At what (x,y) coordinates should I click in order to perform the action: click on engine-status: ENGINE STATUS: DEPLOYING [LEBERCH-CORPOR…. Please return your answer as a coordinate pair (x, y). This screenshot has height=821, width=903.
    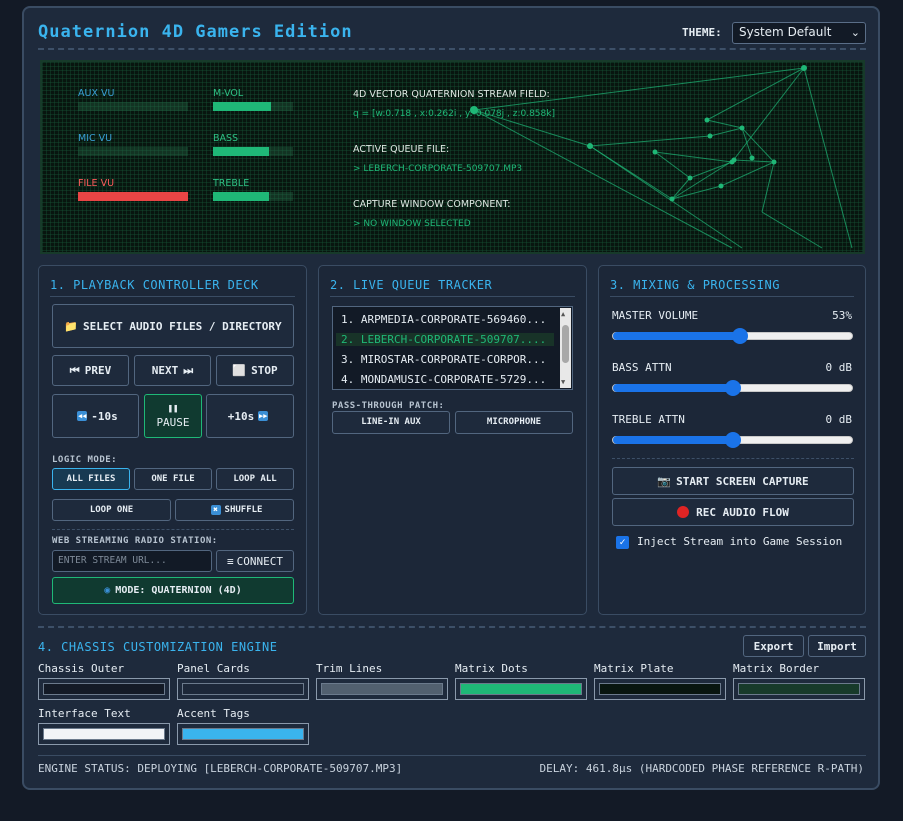
    Looking at the image, I should click on (220, 768).